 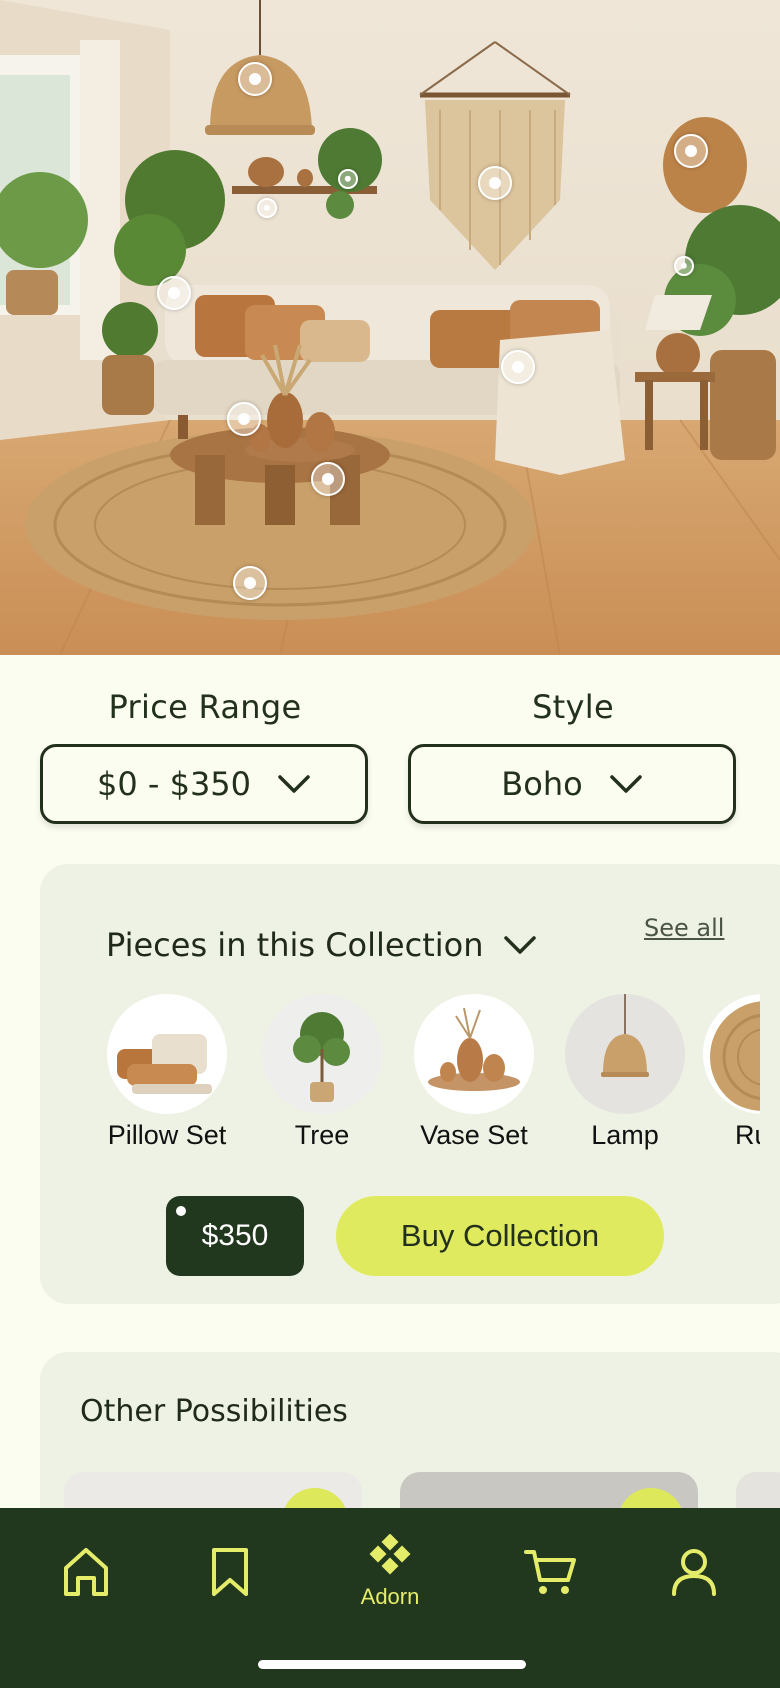 I want to click on hotspot-coffee-table, so click(x=328, y=479).